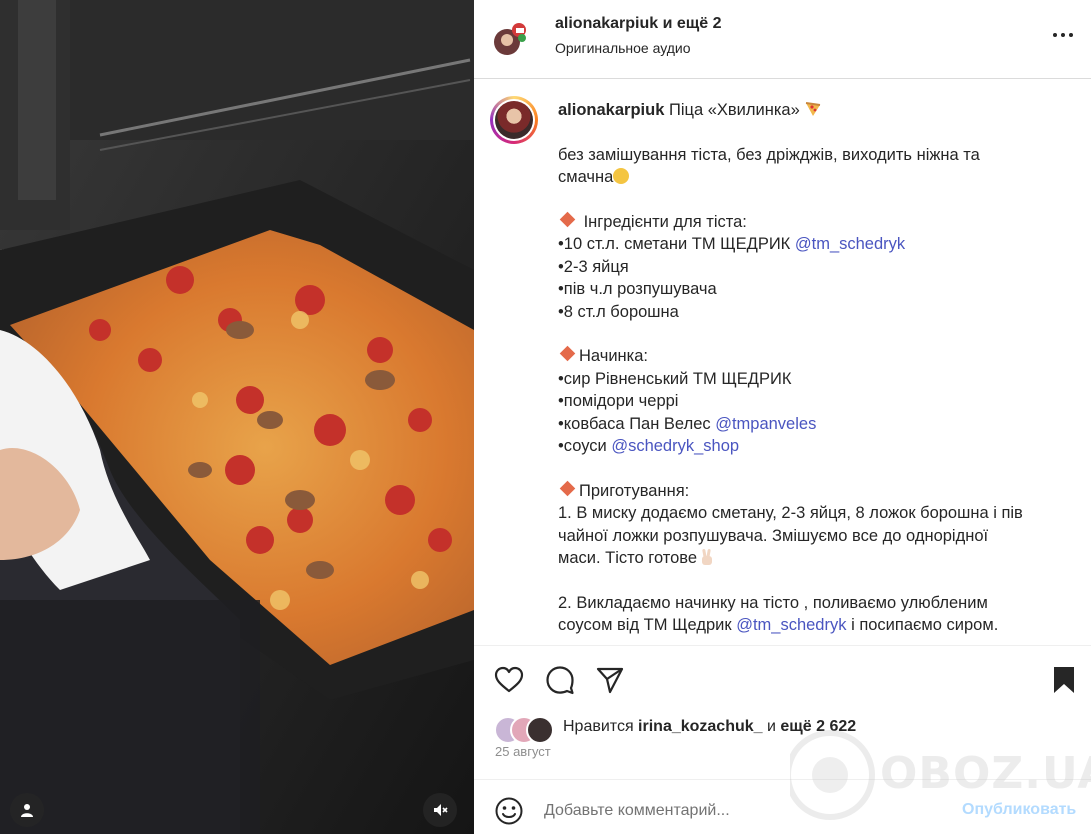  I want to click on save-button, so click(1066, 680).